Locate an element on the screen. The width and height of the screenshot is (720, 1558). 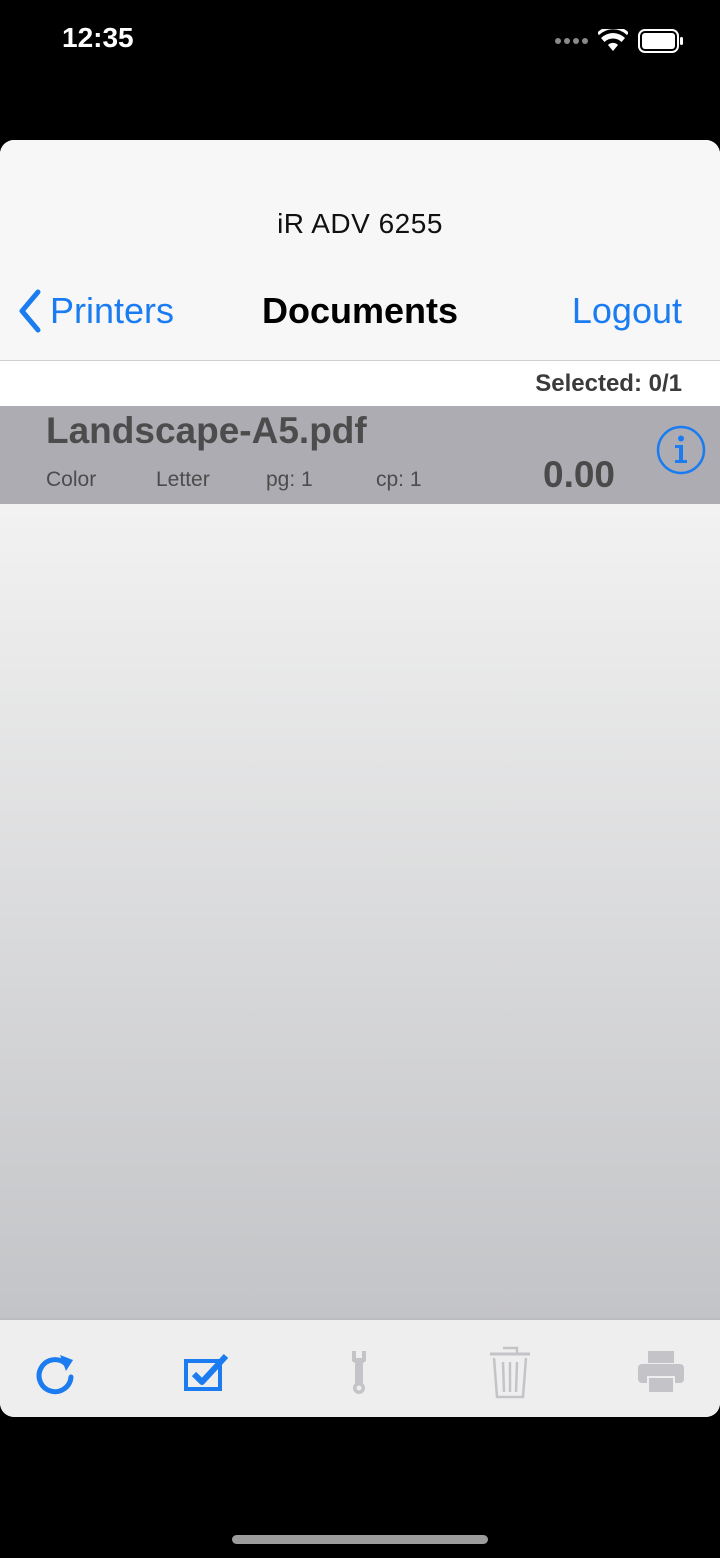
info-button is located at coordinates (681, 450).